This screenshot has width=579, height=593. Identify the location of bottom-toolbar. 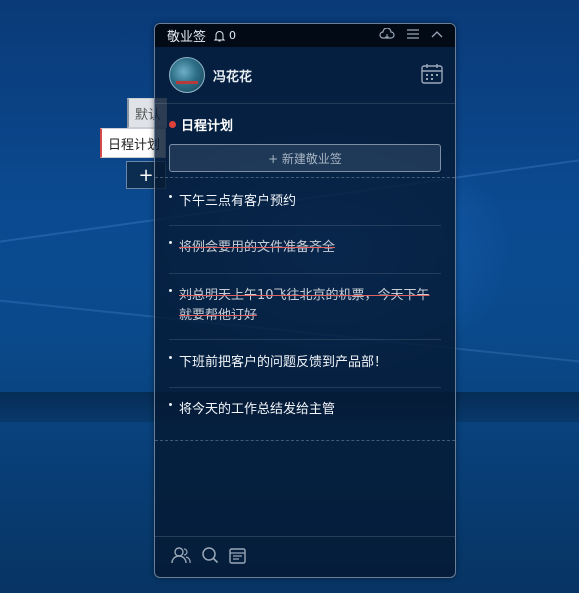
(305, 556).